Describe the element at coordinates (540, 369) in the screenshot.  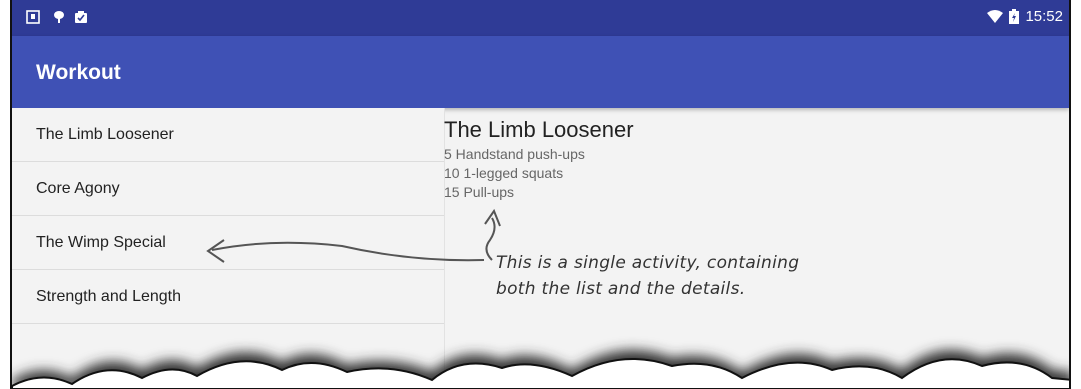
I see `torn-paper-edge` at that location.